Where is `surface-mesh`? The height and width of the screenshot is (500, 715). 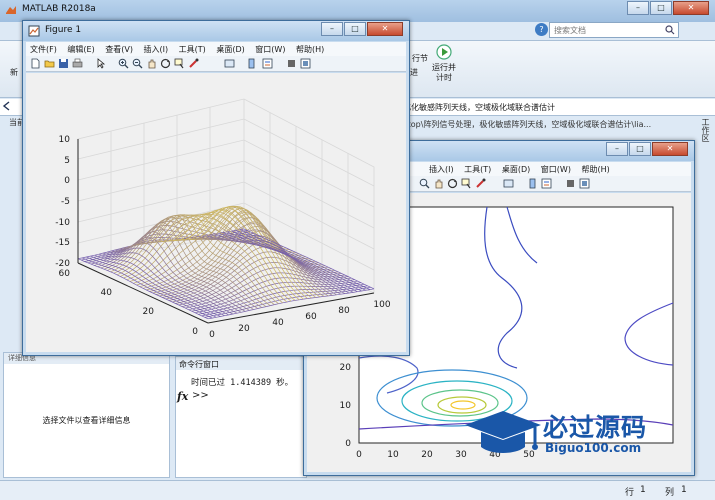
surface-mesh is located at coordinates (226, 262).